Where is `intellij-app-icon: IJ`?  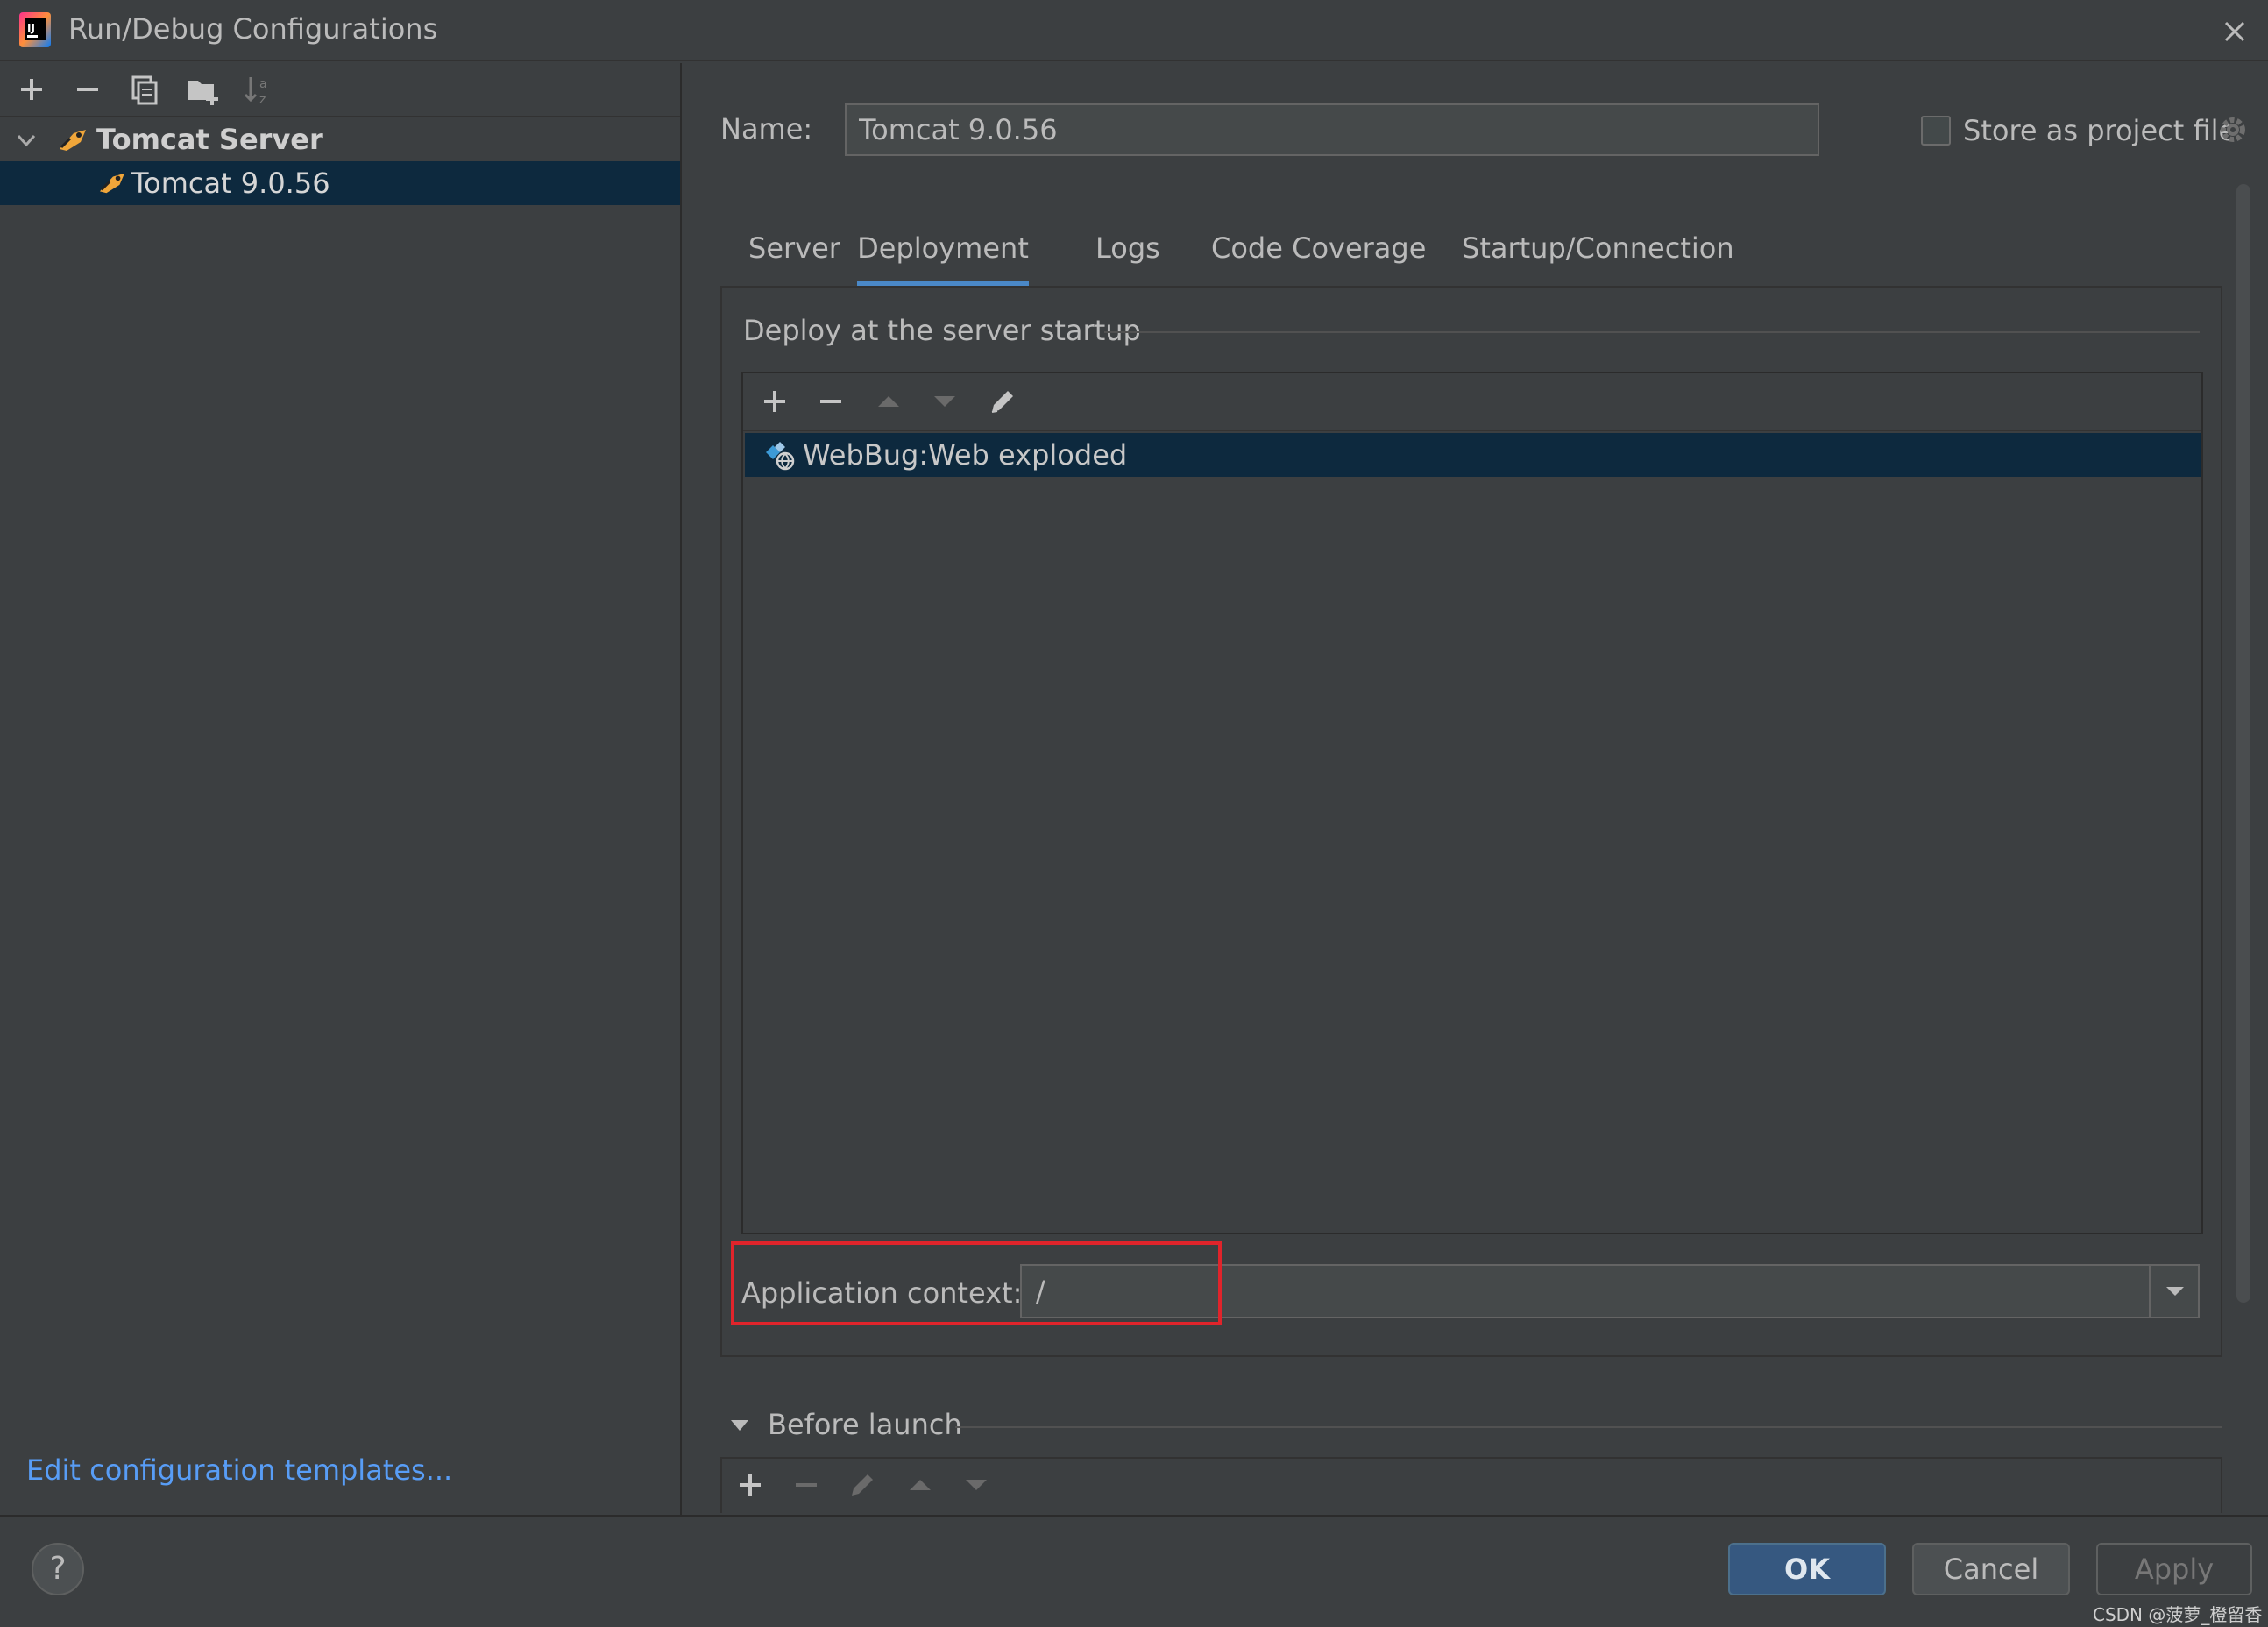
intellij-app-icon: IJ is located at coordinates (35, 30).